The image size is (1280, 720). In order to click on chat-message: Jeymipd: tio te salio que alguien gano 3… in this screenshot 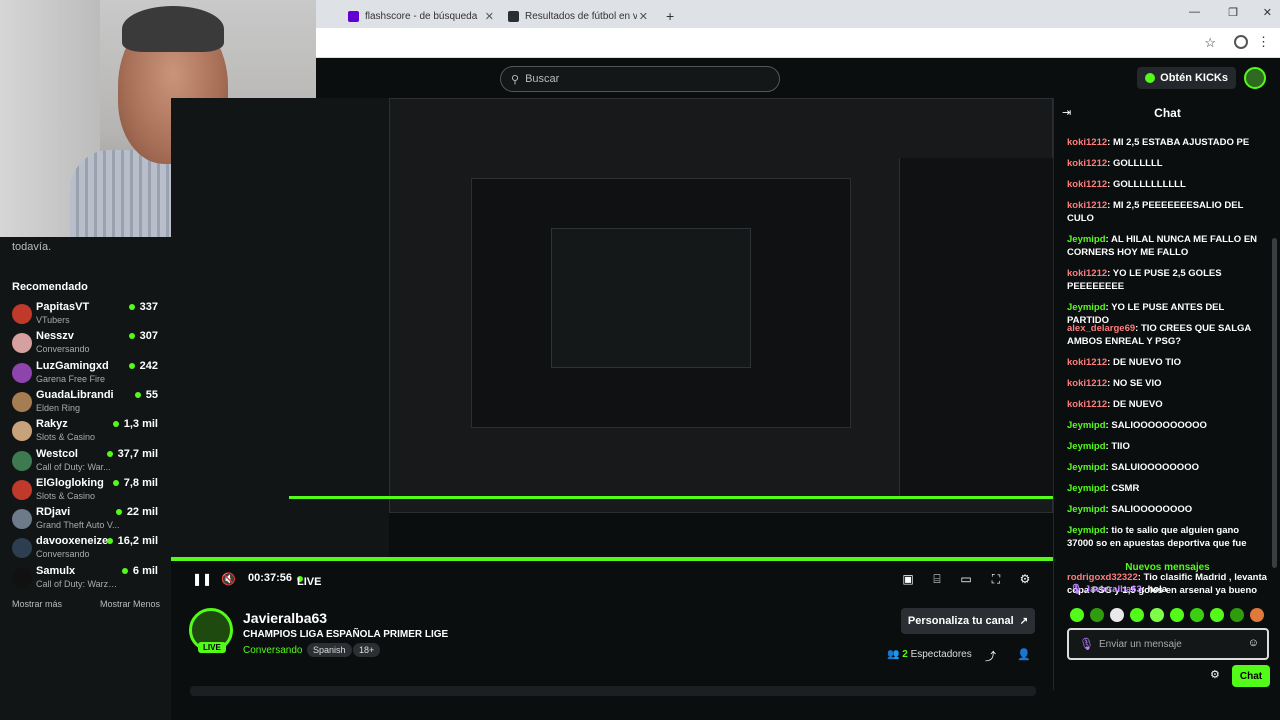, I will do `click(1157, 537)`.